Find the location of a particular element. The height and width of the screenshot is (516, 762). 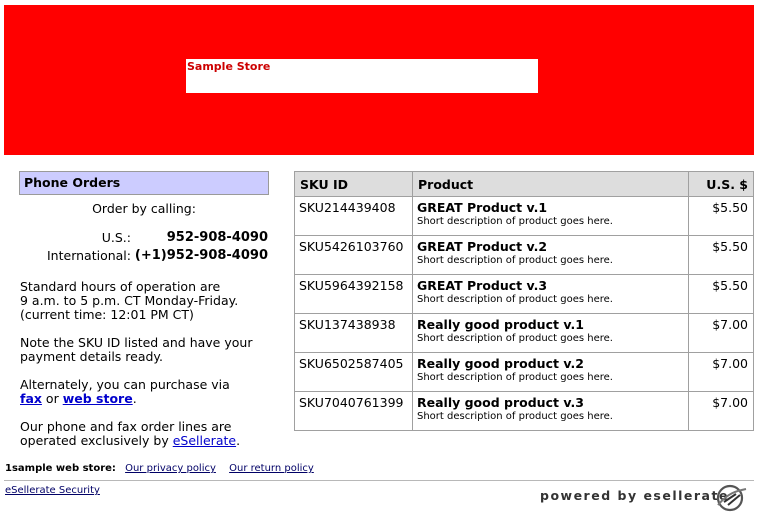

hours-line-1: Standard hours of operation are is located at coordinates (120, 286).